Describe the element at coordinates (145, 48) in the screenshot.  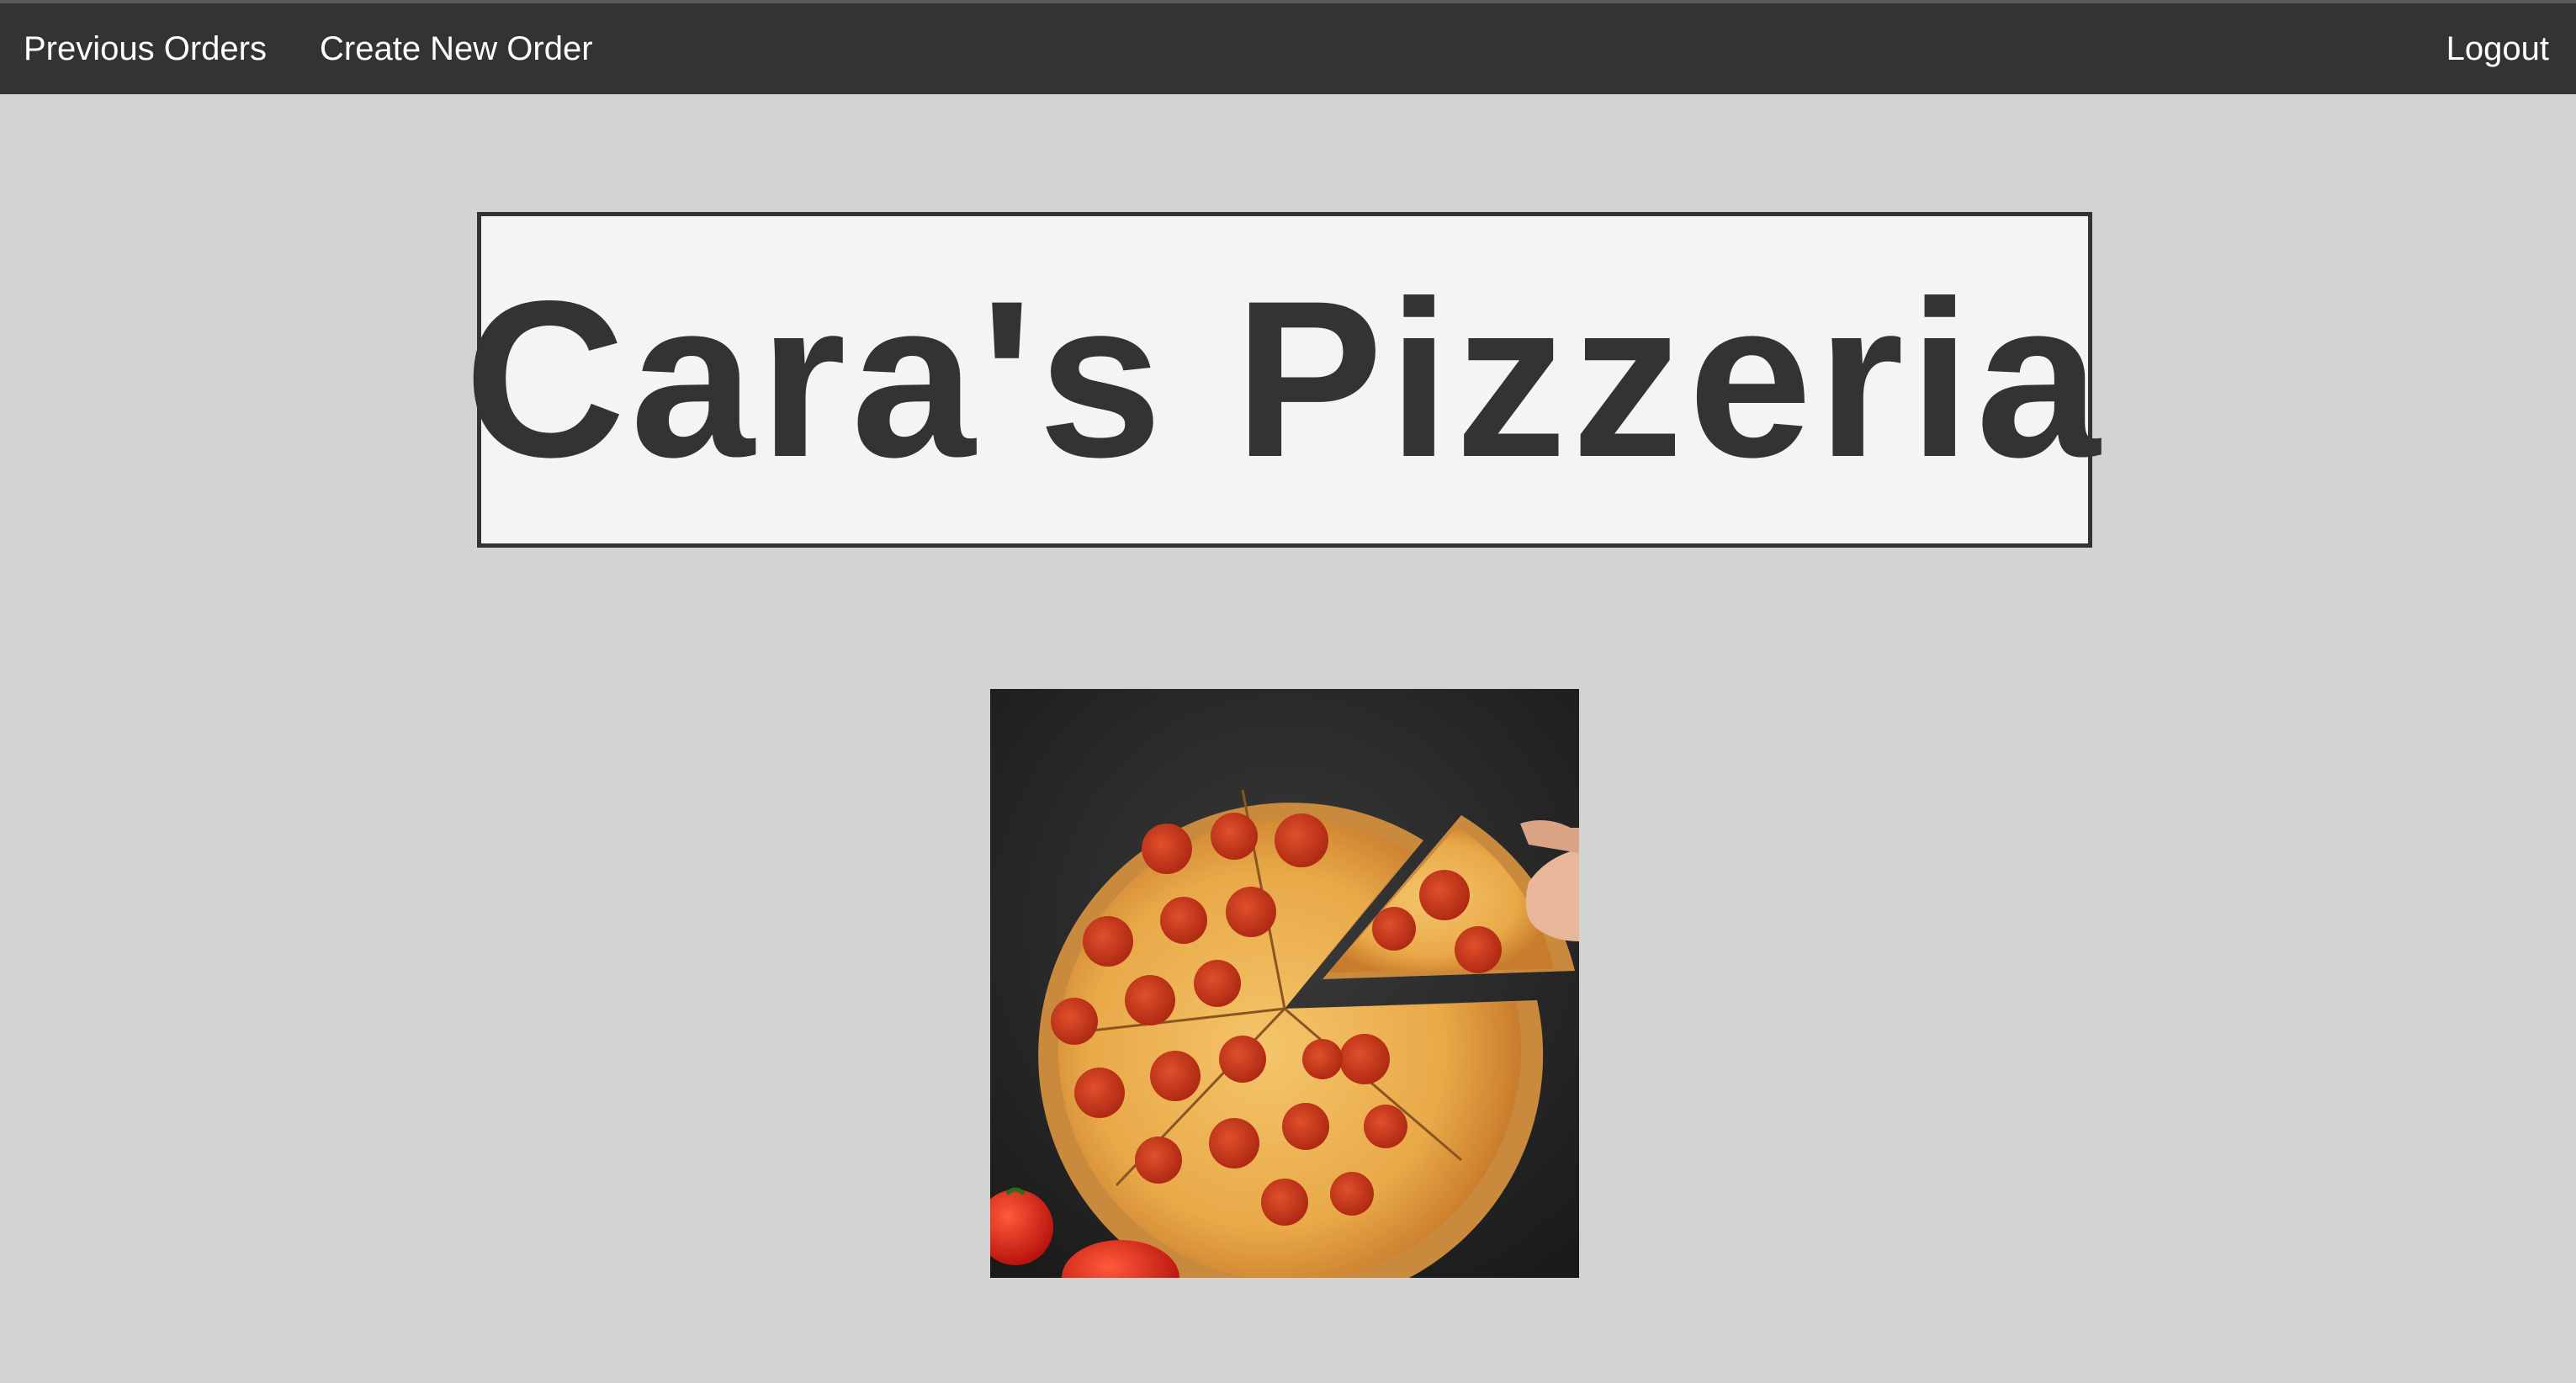
I see `previous-orders-link: Previous Orders` at that location.